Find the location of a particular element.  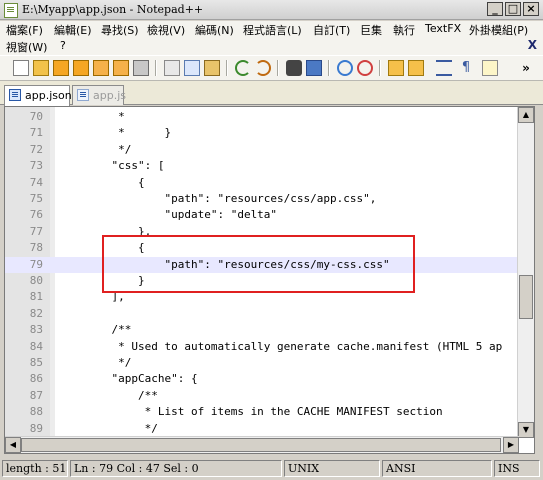

menu-language: 程式語言(L) is located at coordinates (272, 30).